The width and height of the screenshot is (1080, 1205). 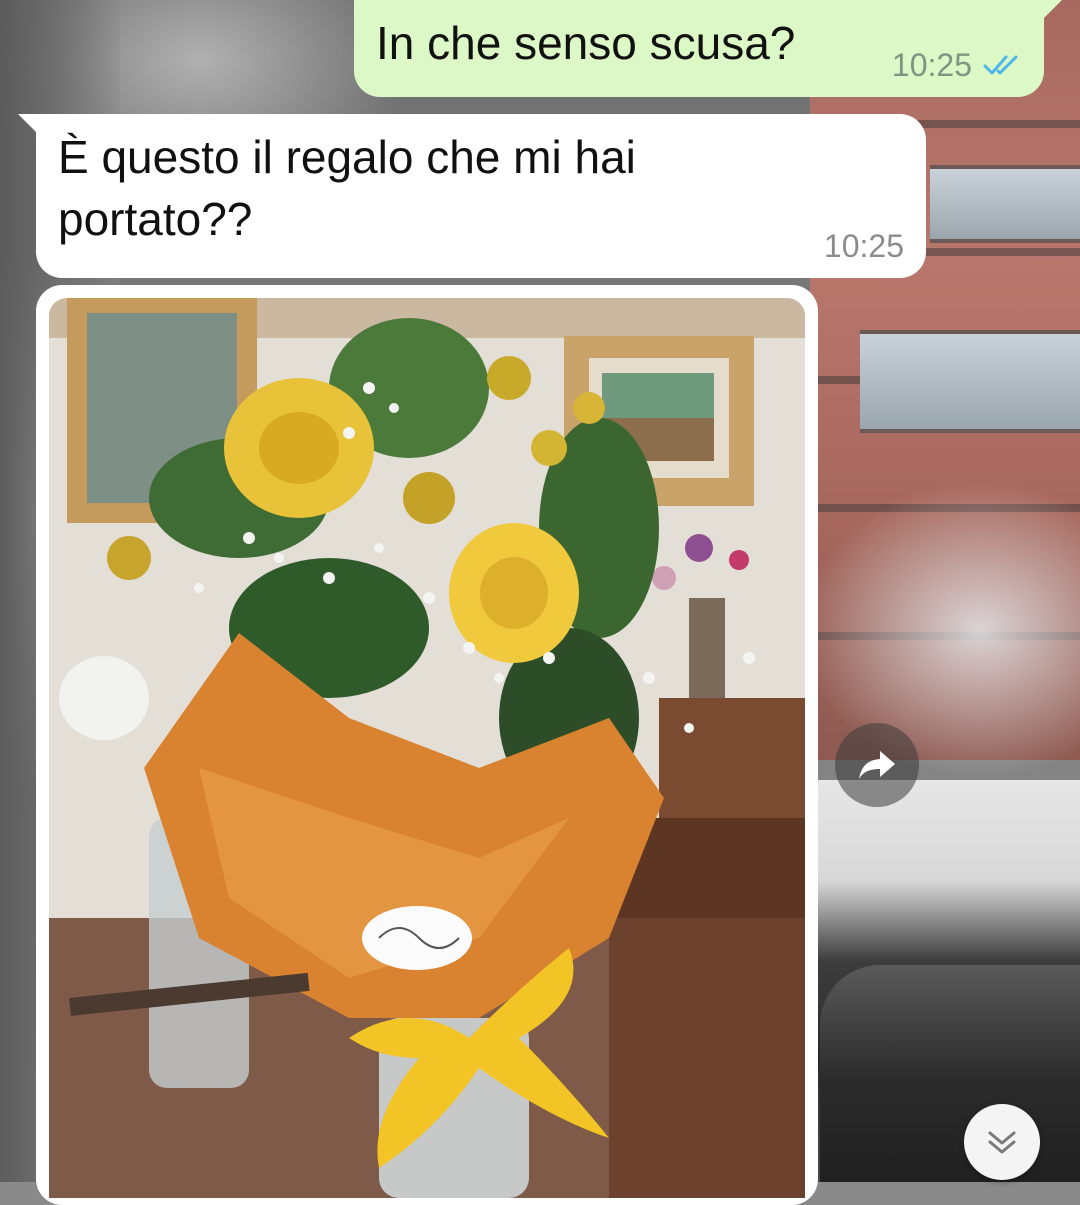 I want to click on message-text: In che senso scusa?, so click(x=586, y=43).